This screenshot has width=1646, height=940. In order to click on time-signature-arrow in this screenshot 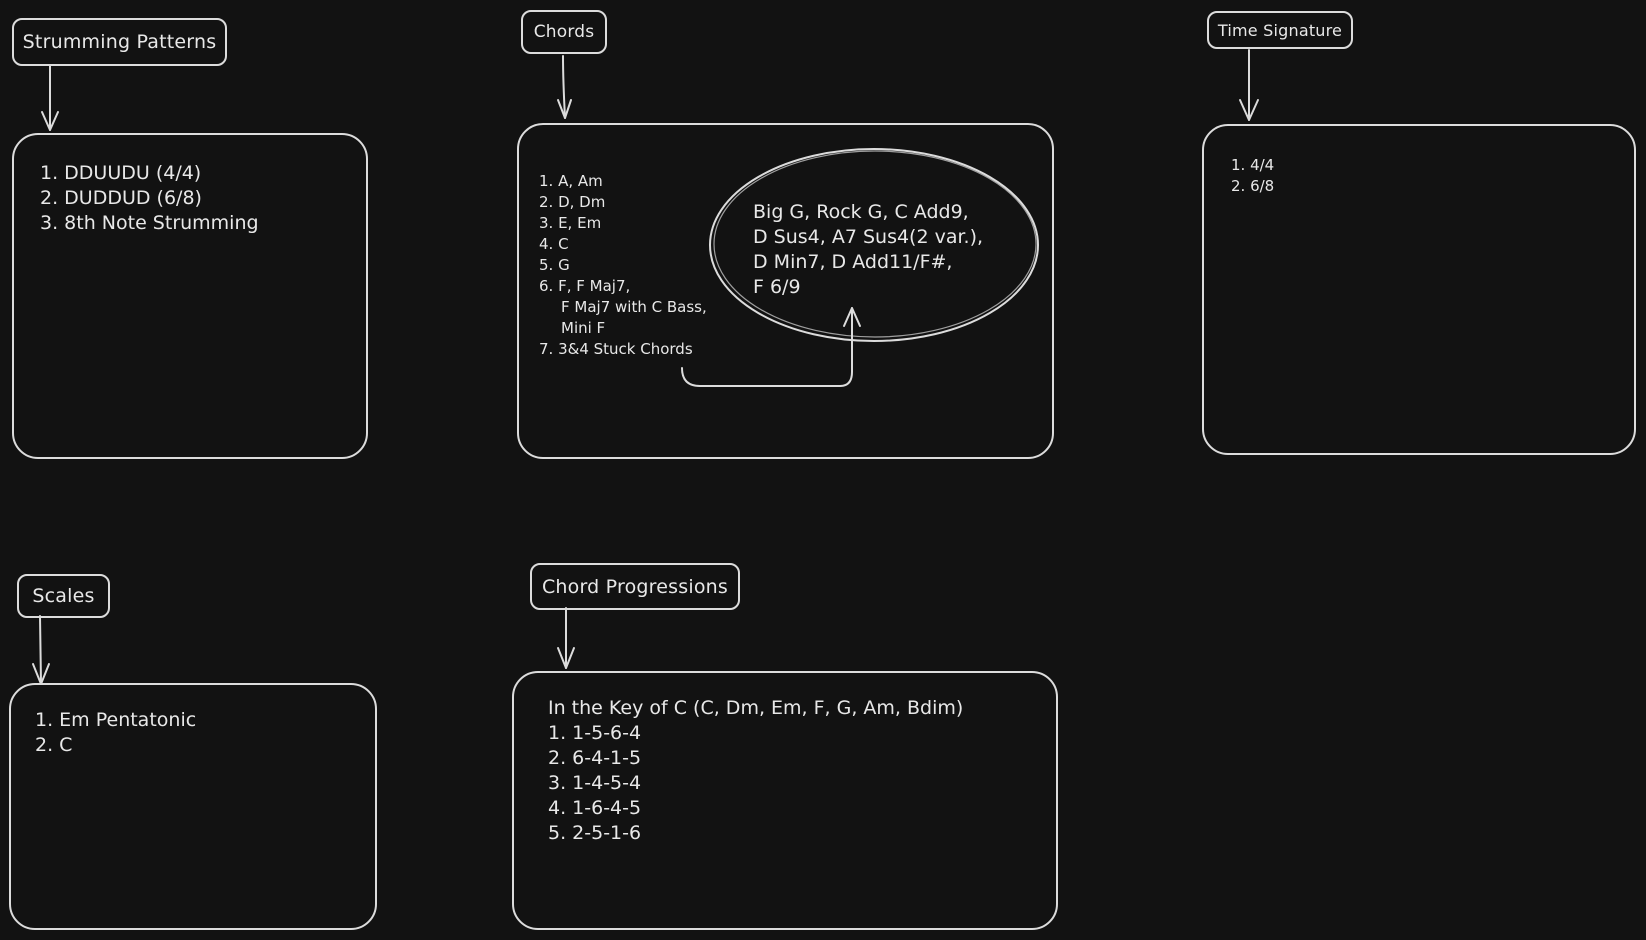, I will do `click(1249, 85)`.